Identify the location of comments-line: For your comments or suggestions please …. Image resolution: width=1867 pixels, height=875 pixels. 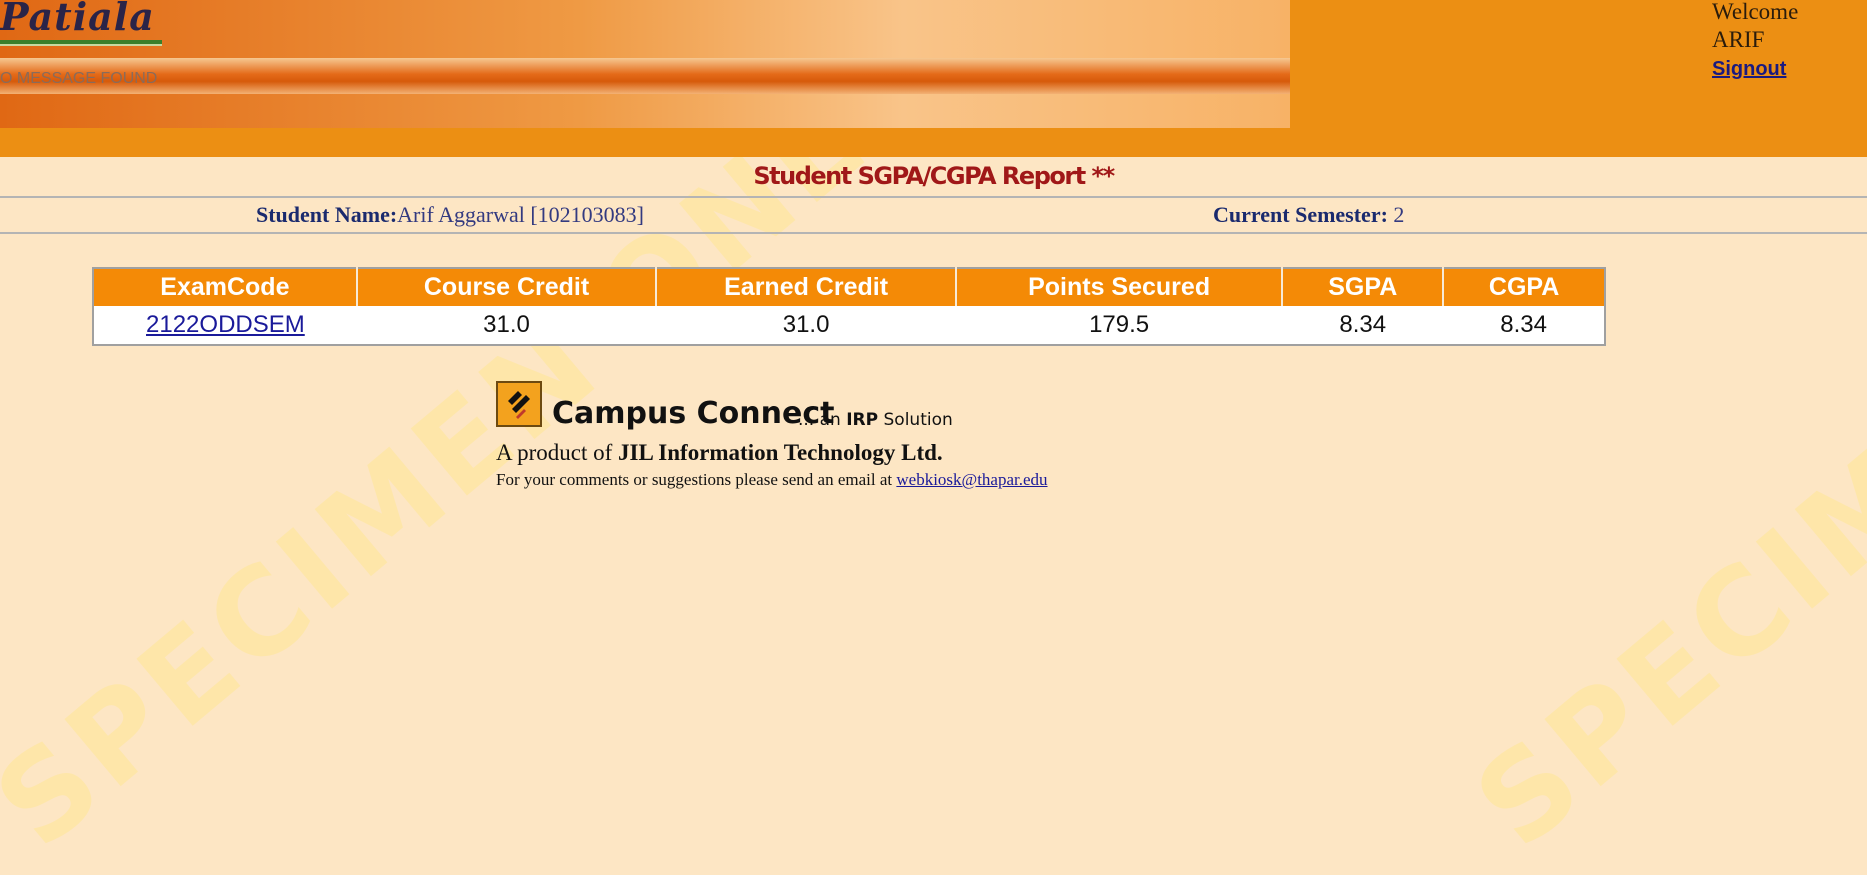
(772, 480).